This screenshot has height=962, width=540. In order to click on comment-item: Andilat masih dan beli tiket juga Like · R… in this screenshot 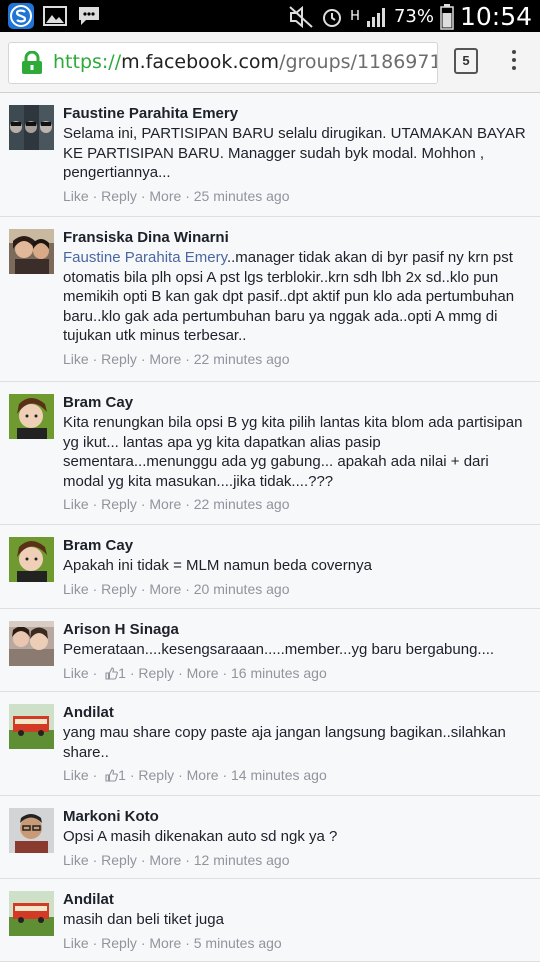, I will do `click(270, 920)`.